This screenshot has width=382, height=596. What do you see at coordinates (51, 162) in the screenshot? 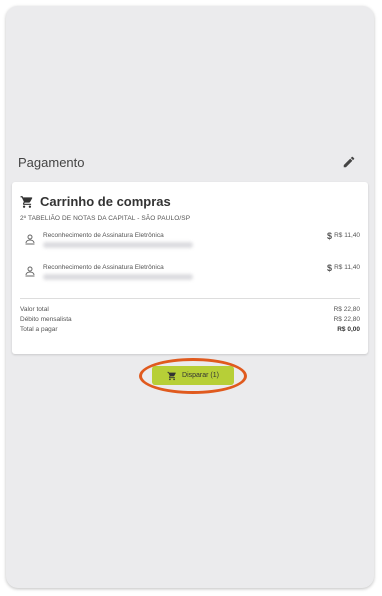
I see `payment-title: Pagamento` at bounding box center [51, 162].